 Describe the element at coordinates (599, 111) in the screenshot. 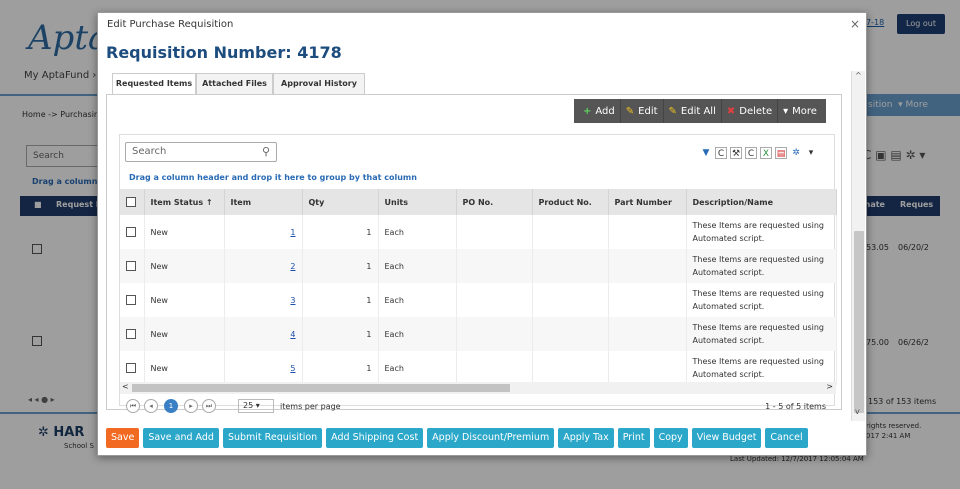

I see `add-button: + Add` at that location.